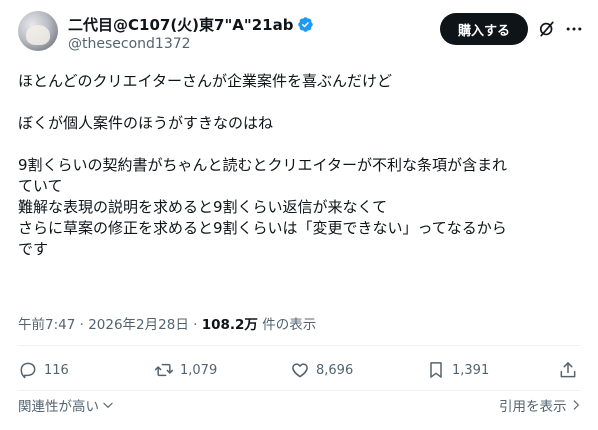 This screenshot has height=430, width=598. What do you see at coordinates (46, 325) in the screenshot?
I see `tweet-time: 午前7:47` at bounding box center [46, 325].